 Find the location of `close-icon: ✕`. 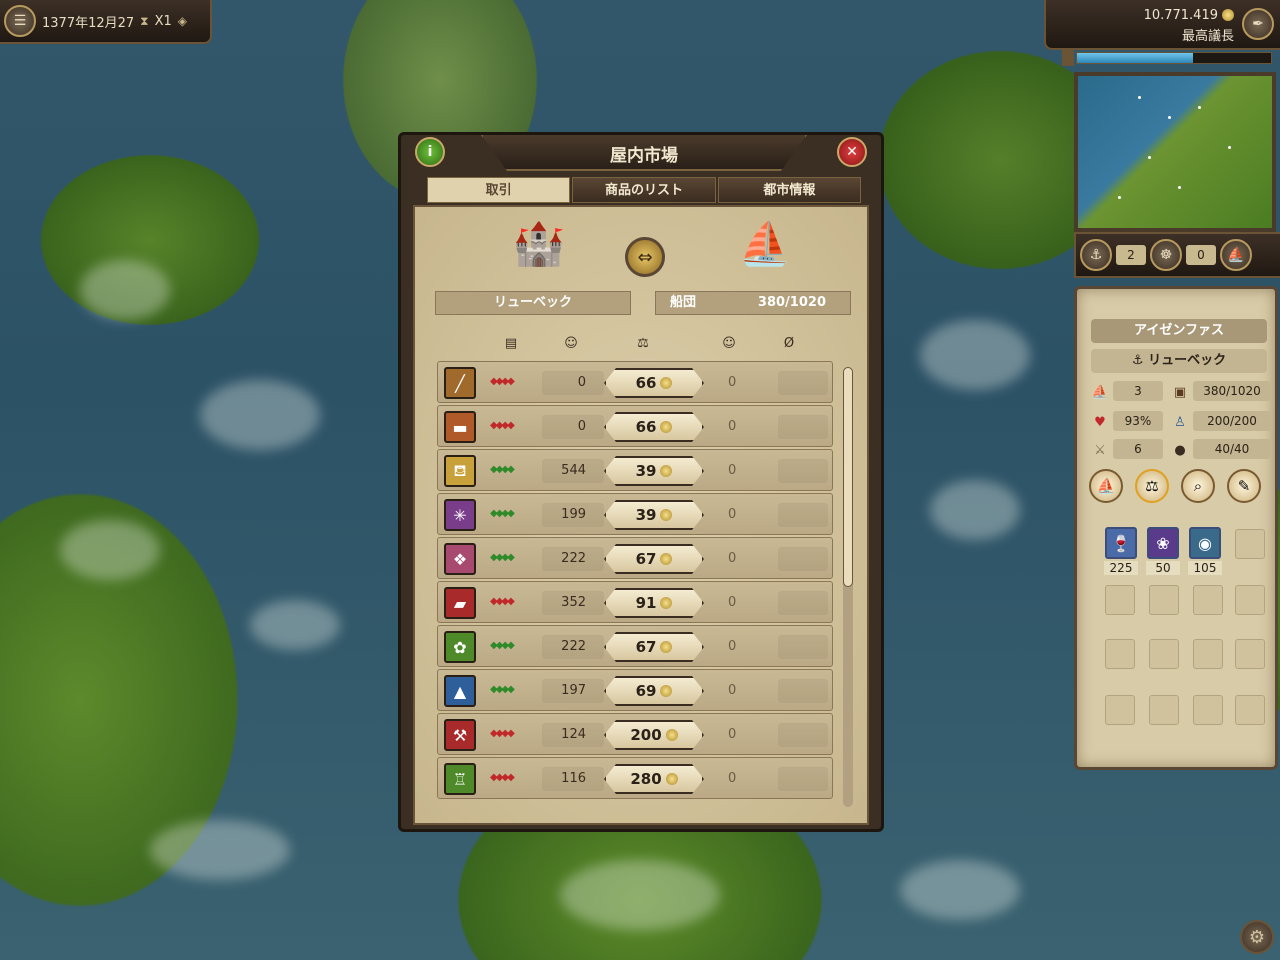

close-icon: ✕ is located at coordinates (852, 152).